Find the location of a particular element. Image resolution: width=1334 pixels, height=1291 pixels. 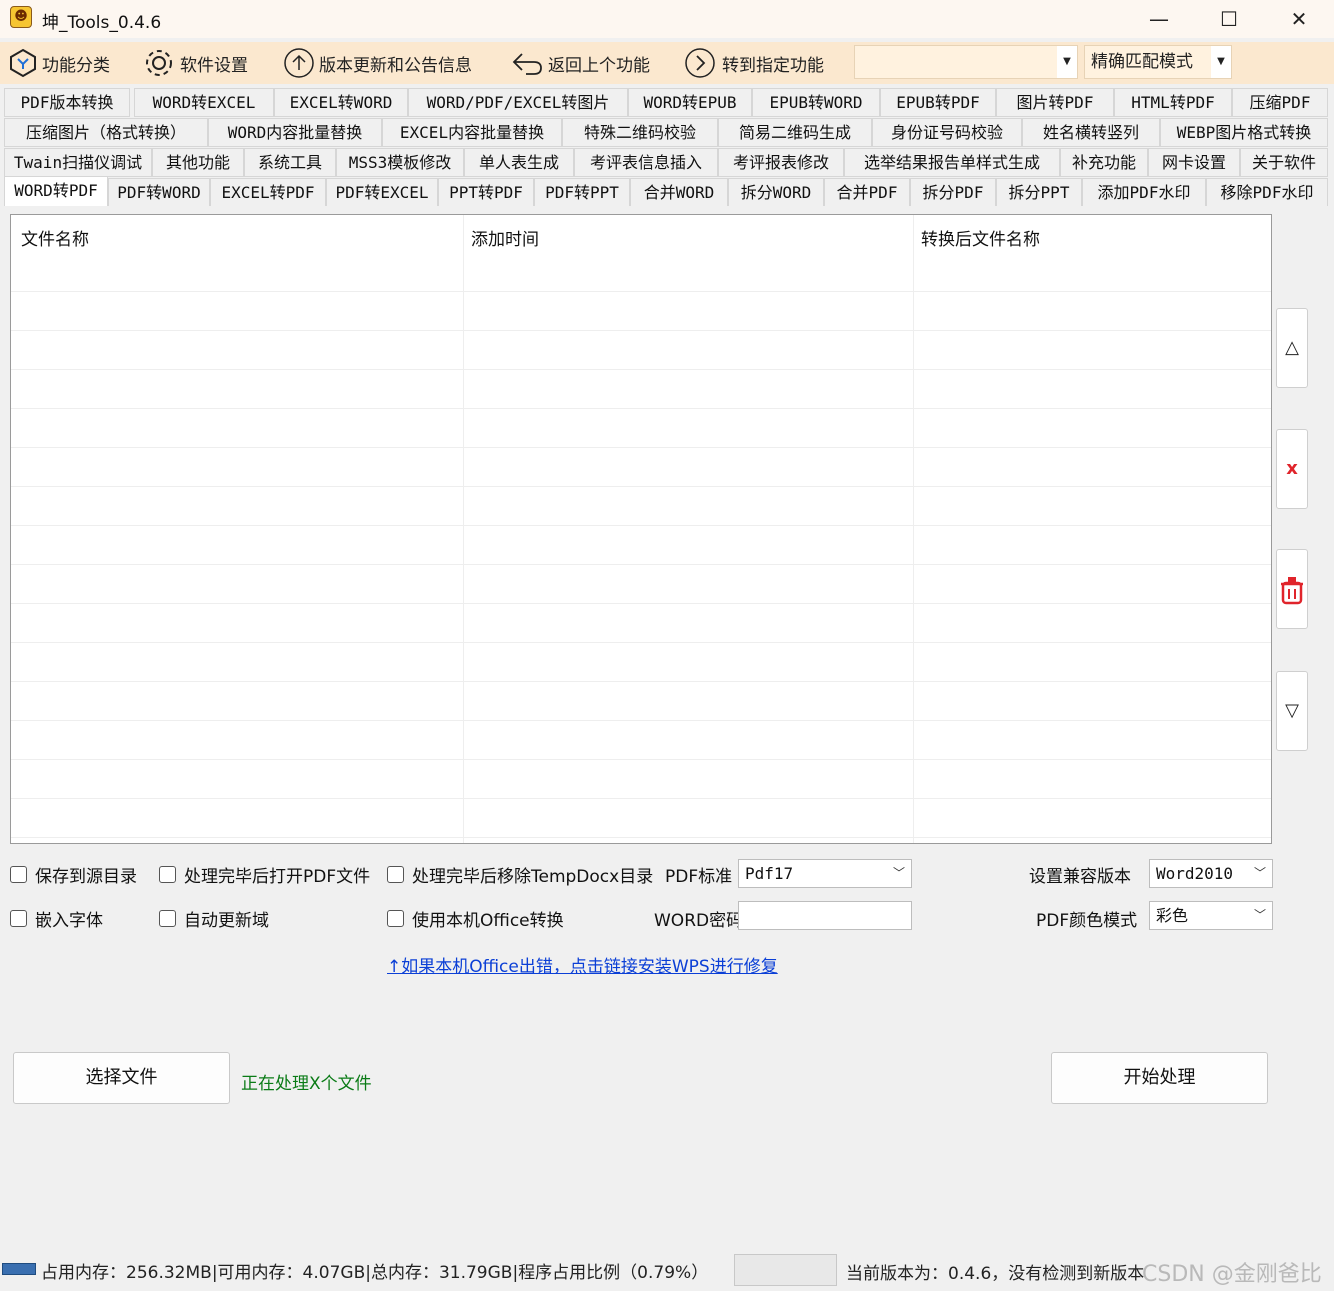

goto-button: 转到指定功能 is located at coordinates (754, 63).